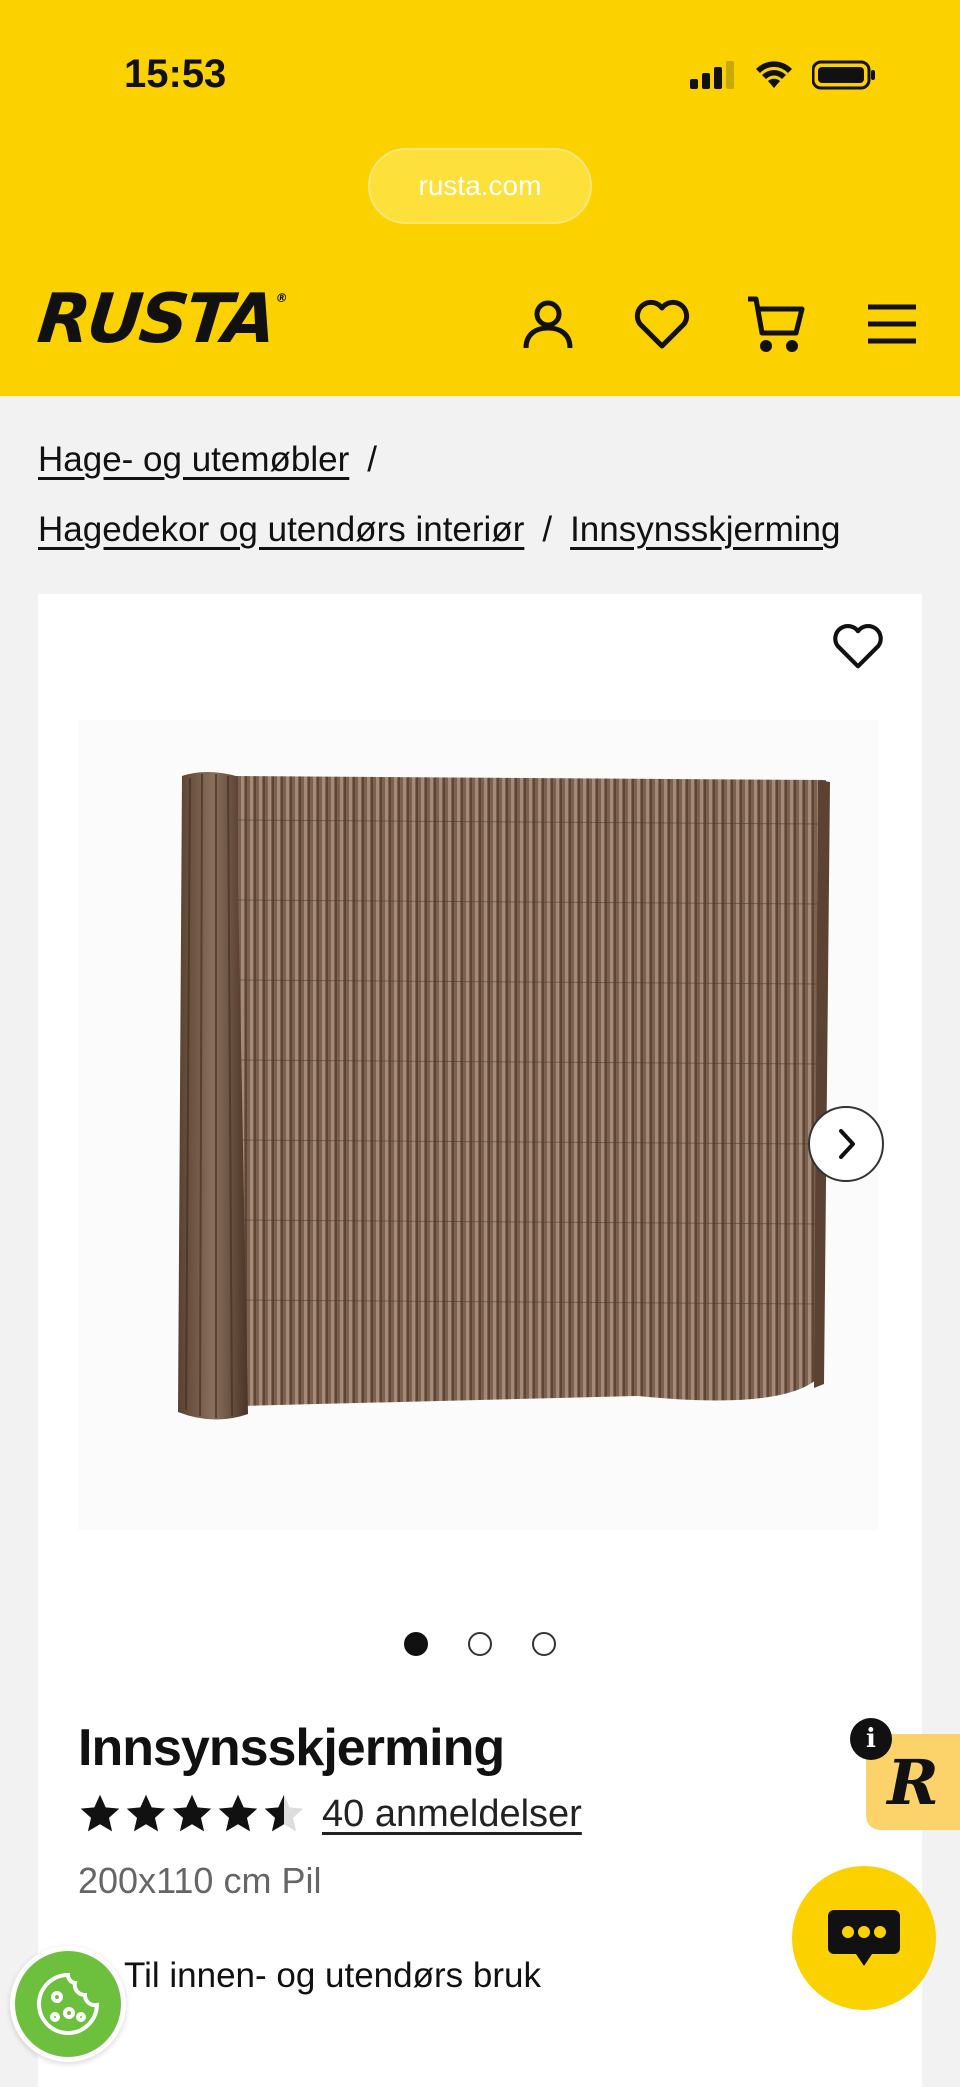 The image size is (960, 2087). Describe the element at coordinates (705, 530) in the screenshot. I see `breadcrumb-link-innsynsskjerming: Innsynsskjerming` at that location.